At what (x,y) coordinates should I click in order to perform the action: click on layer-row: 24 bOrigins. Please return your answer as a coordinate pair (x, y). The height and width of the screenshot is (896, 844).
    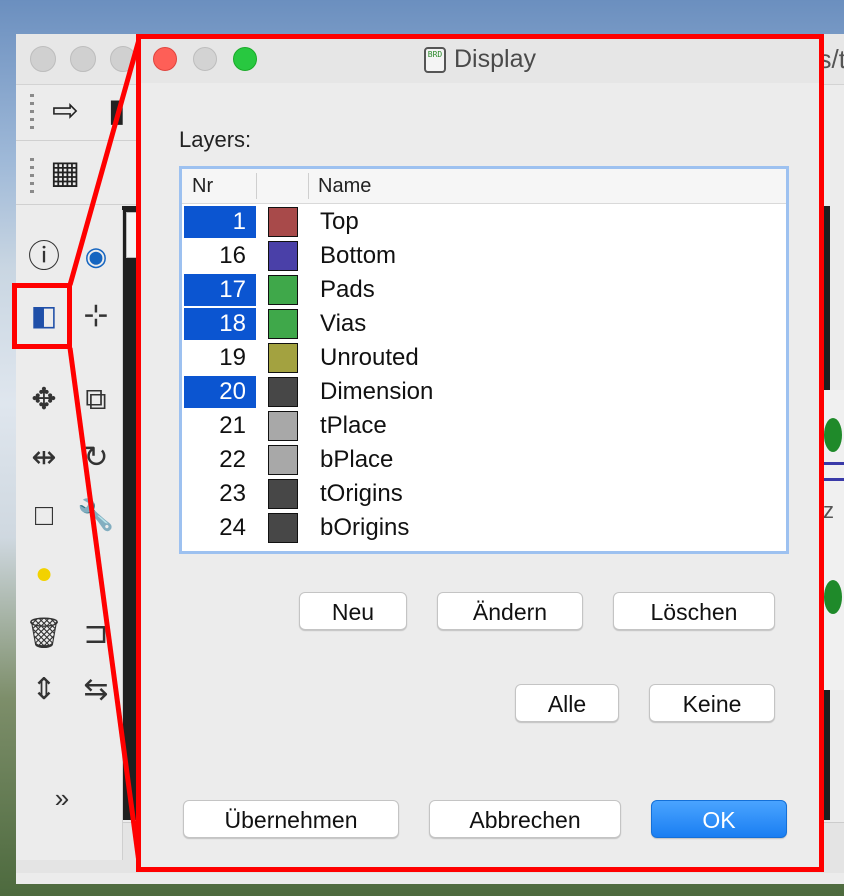
    Looking at the image, I should click on (484, 528).